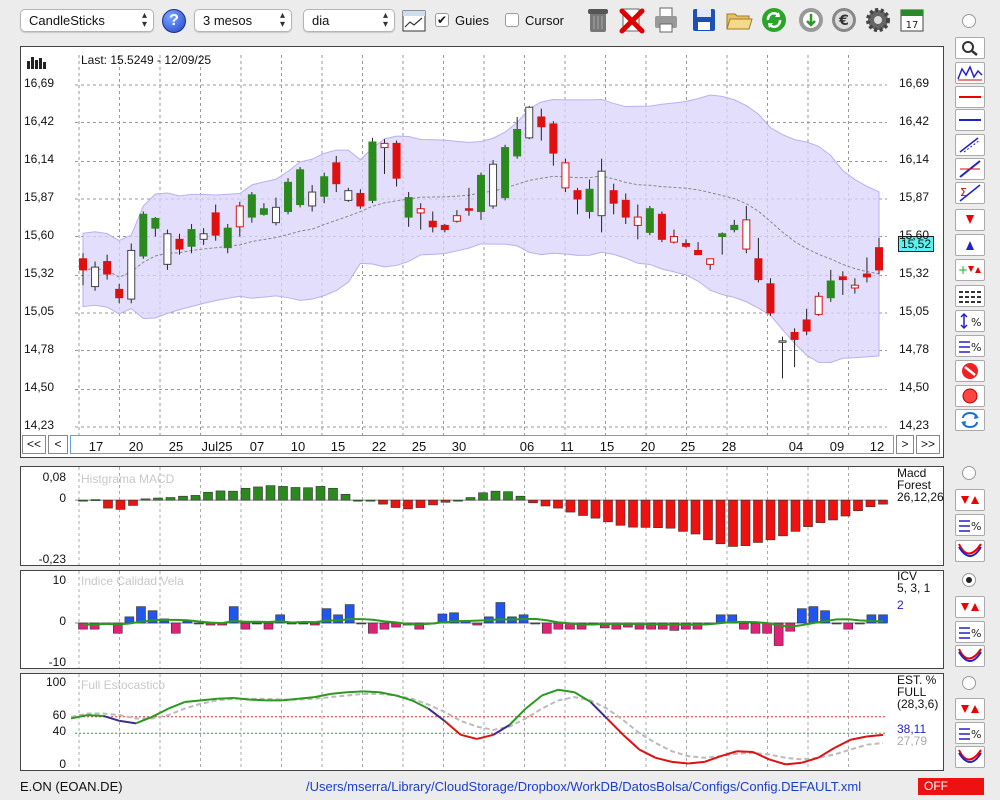 The height and width of the screenshot is (800, 1000). I want to click on trendline-tool-button, so click(970, 169).